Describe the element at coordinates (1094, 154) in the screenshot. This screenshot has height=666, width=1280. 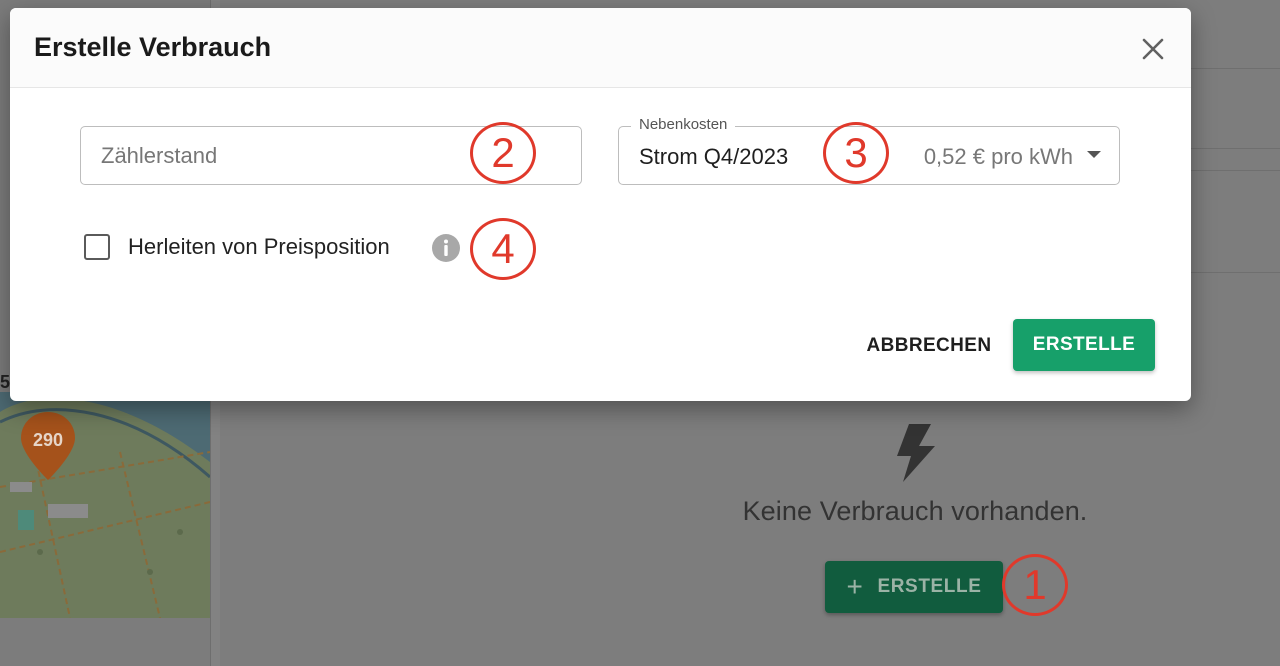
I see `chevron-down-icon` at that location.